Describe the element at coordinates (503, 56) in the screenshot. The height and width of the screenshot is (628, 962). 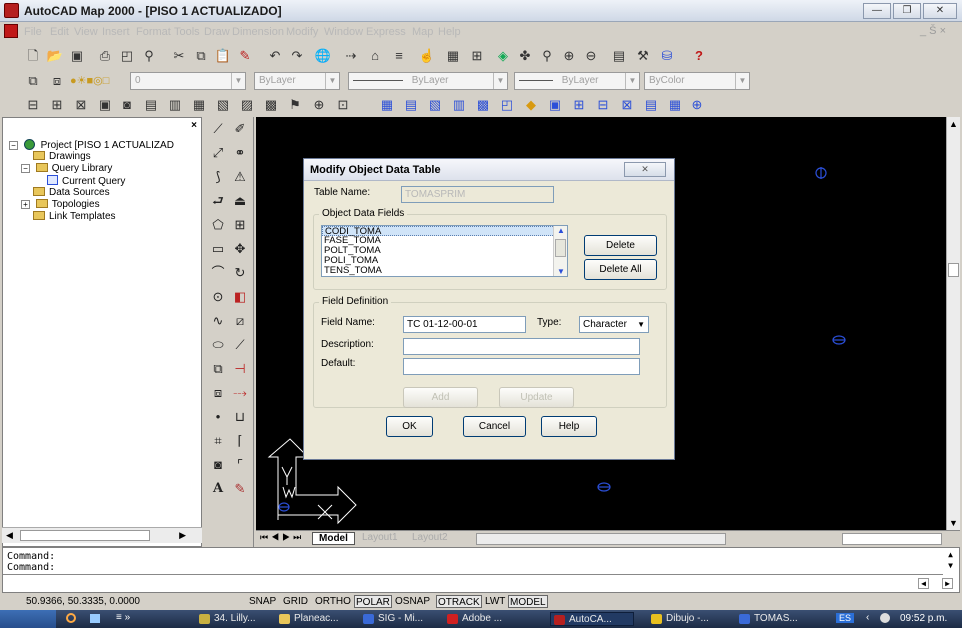
I see `aerial-view-icon: ◈` at that location.